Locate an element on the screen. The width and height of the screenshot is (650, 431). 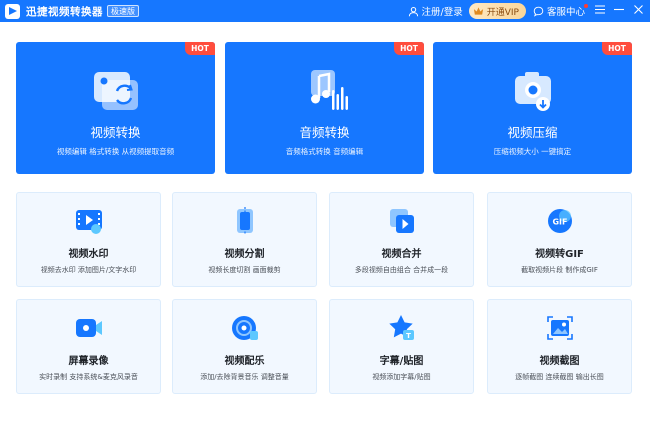
feature-desc: 视频编辑 格式转换 从视频提取音频 is located at coordinates (115, 151).